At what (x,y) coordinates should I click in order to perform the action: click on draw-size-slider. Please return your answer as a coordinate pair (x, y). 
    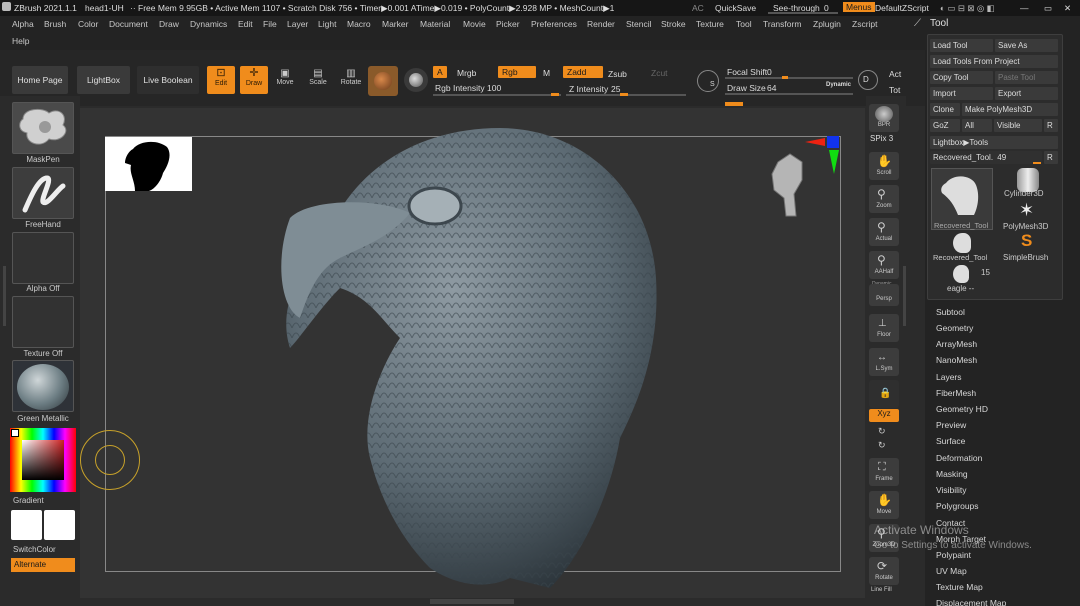
    Looking at the image, I should click on (789, 94).